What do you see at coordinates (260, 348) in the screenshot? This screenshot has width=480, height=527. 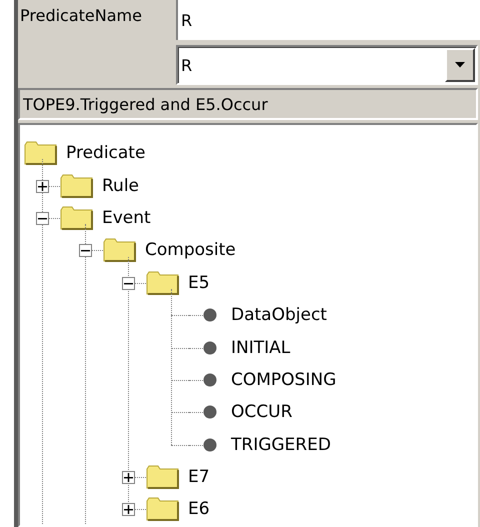 I see `tree-item-label: INITIAL` at bounding box center [260, 348].